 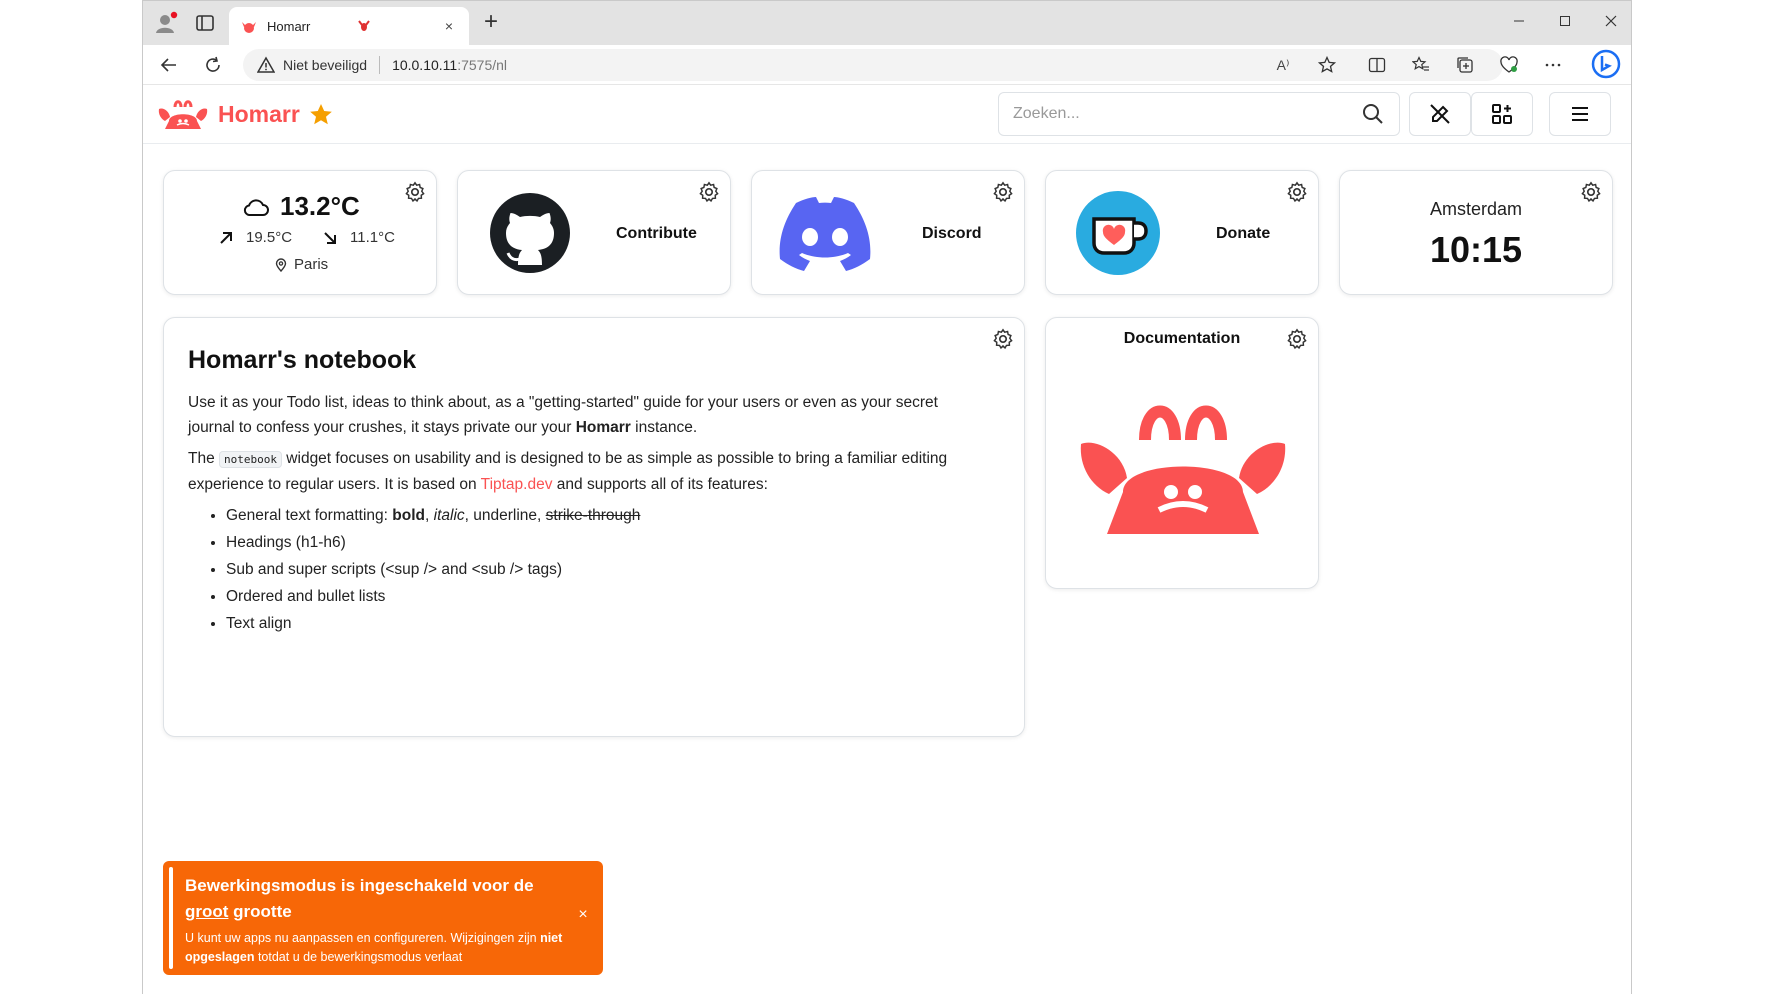 I want to click on documentation-tile: Documentation, so click(x=1182, y=453).